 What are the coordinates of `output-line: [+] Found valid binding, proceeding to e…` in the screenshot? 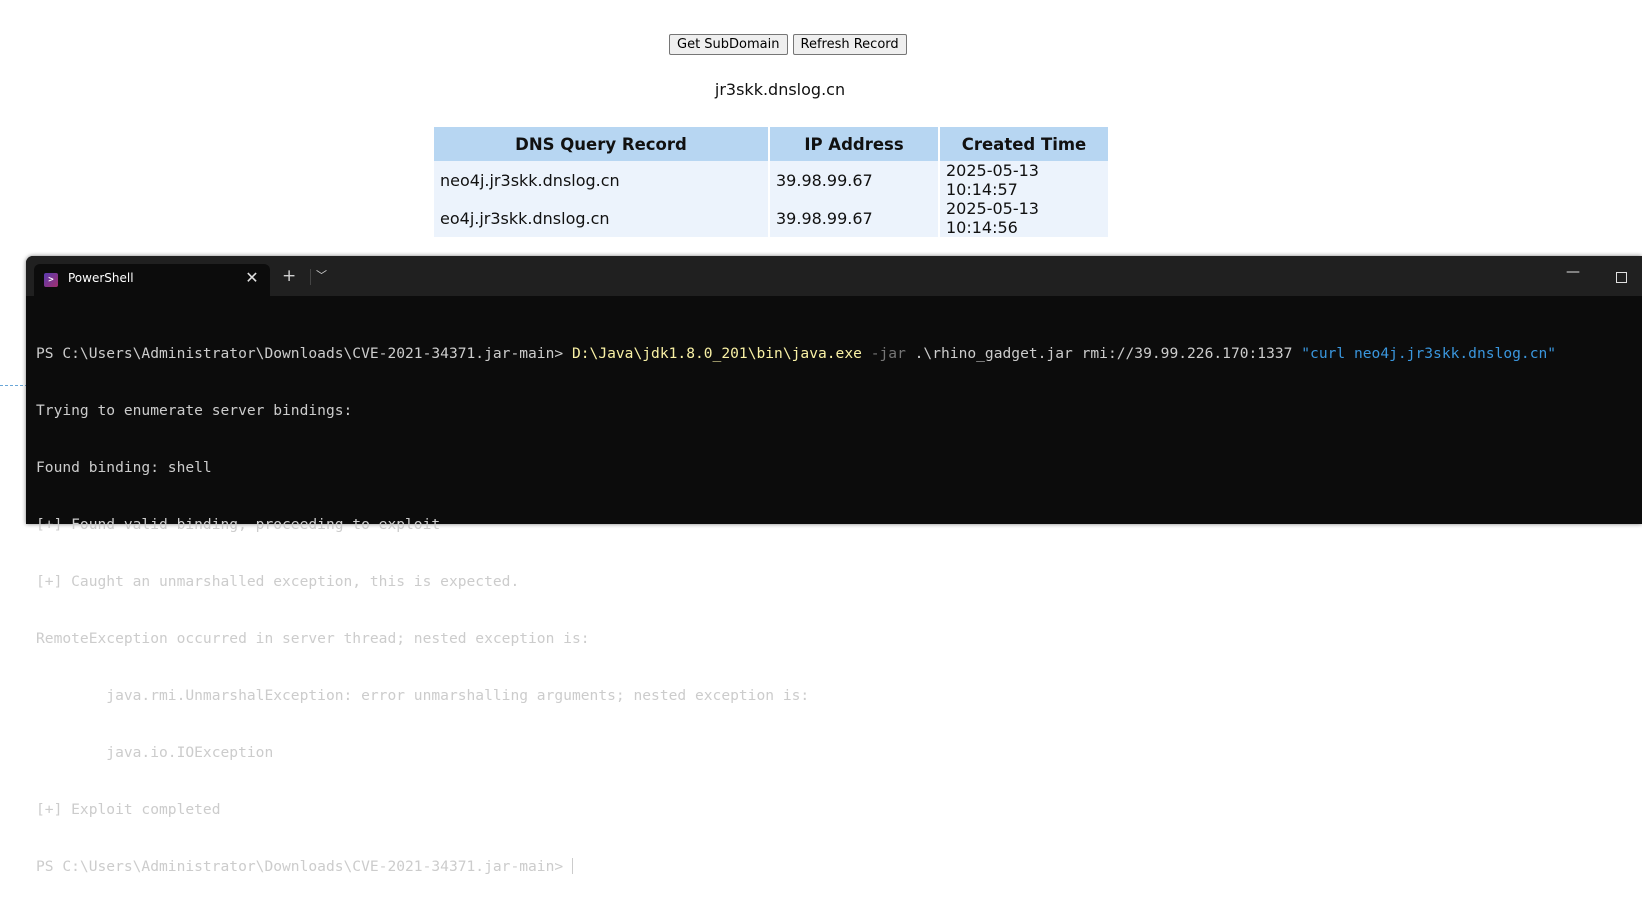 It's located at (238, 524).